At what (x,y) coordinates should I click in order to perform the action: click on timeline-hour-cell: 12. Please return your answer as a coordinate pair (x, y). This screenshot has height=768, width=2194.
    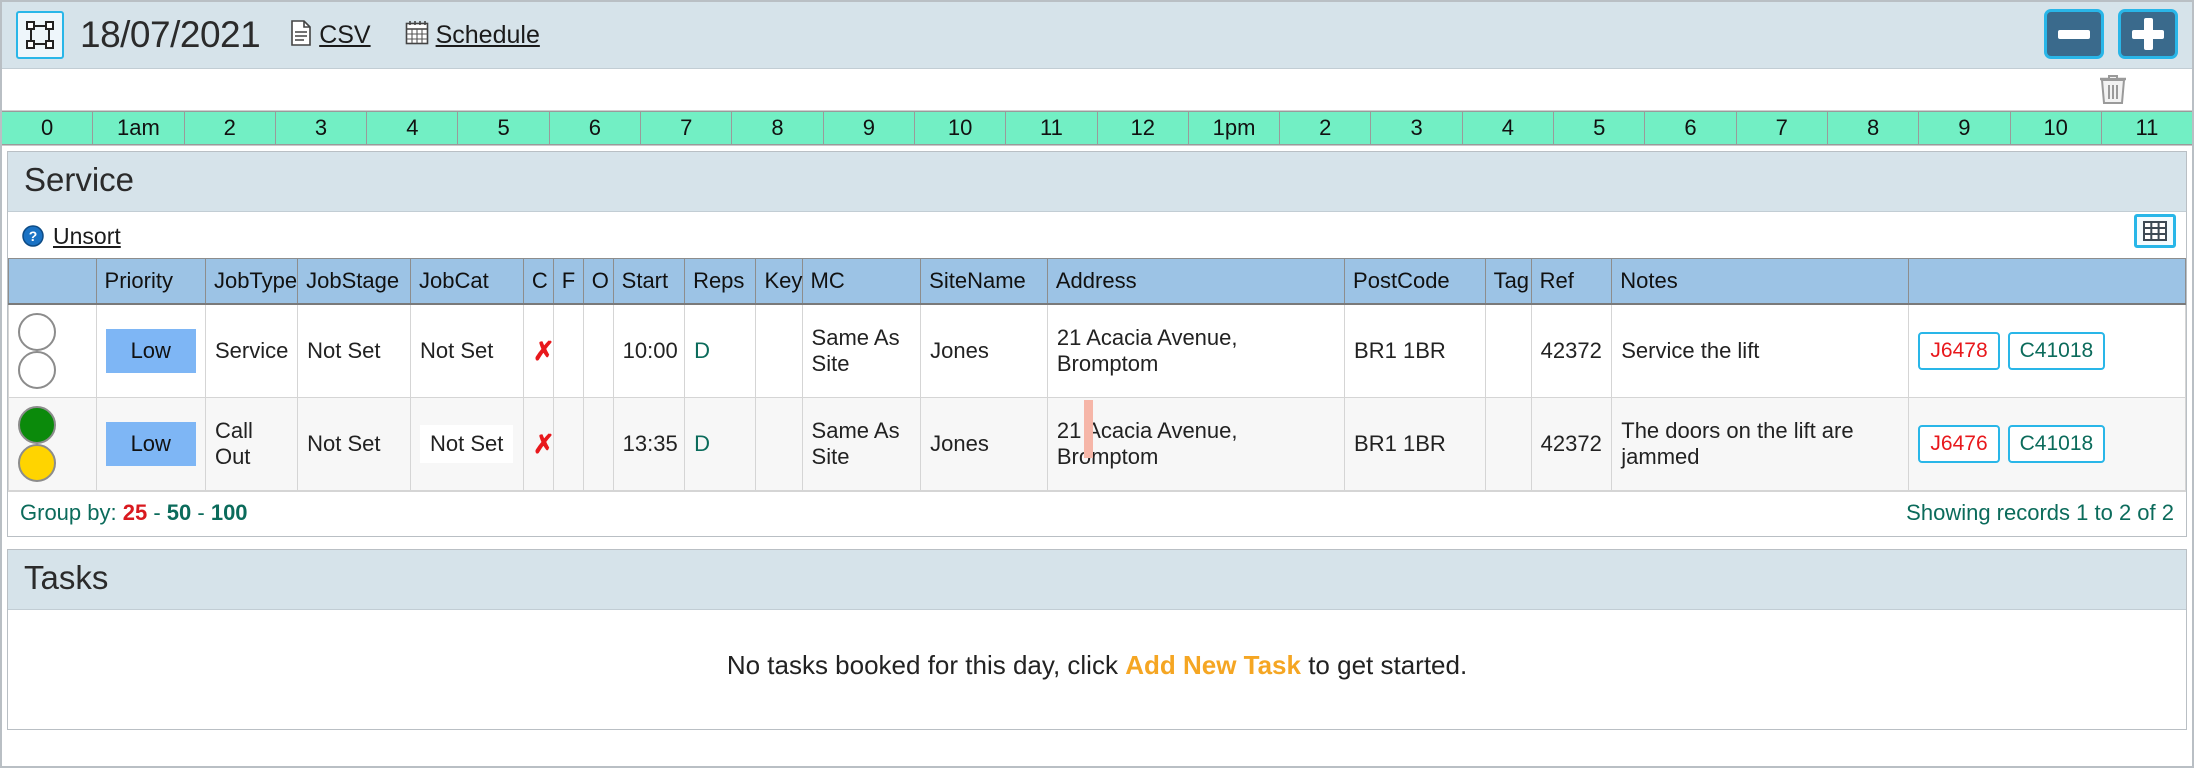
    Looking at the image, I should click on (1143, 128).